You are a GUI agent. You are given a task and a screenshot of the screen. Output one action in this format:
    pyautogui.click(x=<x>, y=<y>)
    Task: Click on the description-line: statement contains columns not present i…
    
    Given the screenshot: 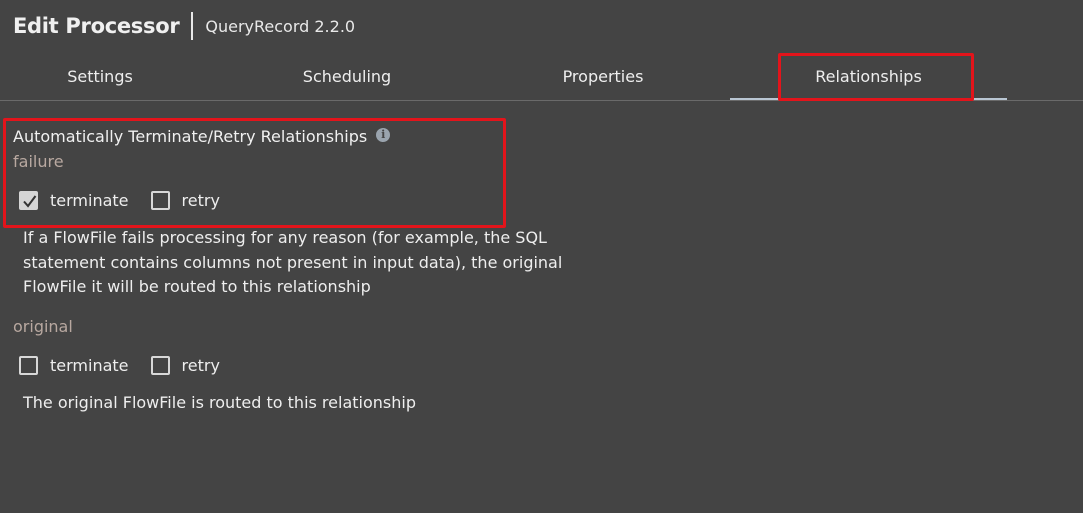 What is the action you would take?
    pyautogui.click(x=293, y=262)
    